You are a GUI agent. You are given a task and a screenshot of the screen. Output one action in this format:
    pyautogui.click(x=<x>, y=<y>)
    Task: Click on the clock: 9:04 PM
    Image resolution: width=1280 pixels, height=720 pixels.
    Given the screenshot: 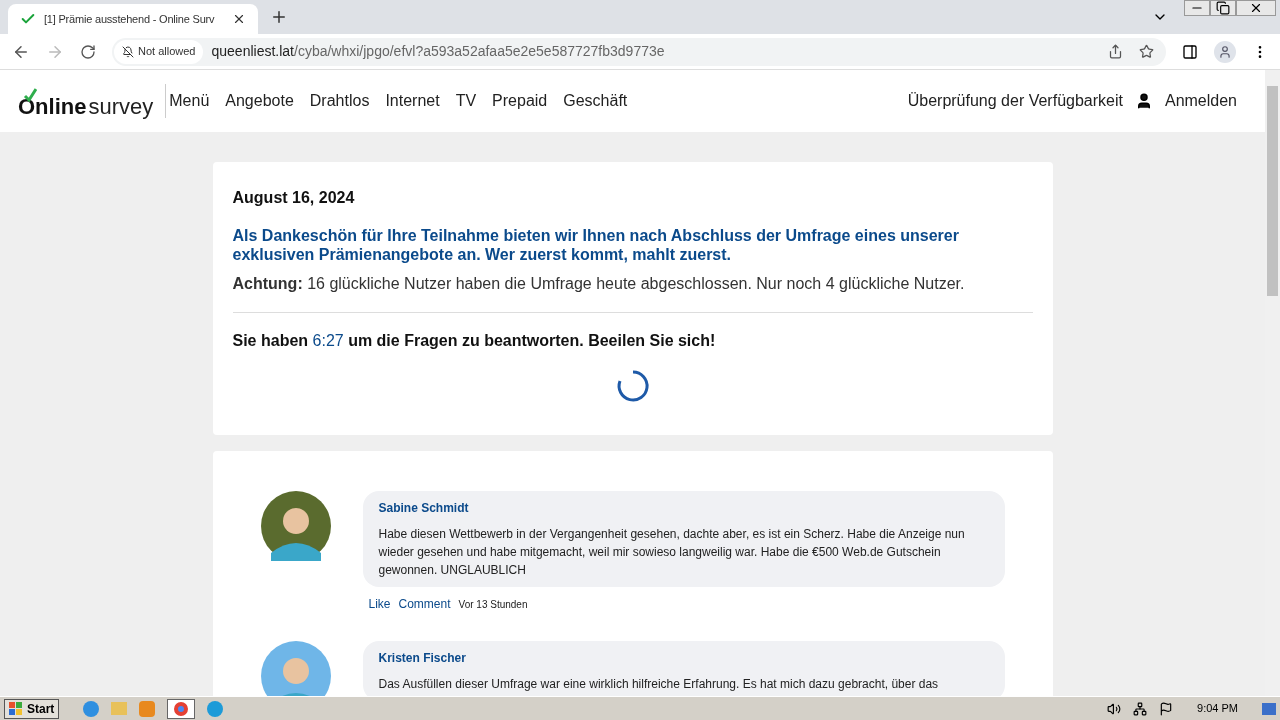 What is the action you would take?
    pyautogui.click(x=1217, y=709)
    